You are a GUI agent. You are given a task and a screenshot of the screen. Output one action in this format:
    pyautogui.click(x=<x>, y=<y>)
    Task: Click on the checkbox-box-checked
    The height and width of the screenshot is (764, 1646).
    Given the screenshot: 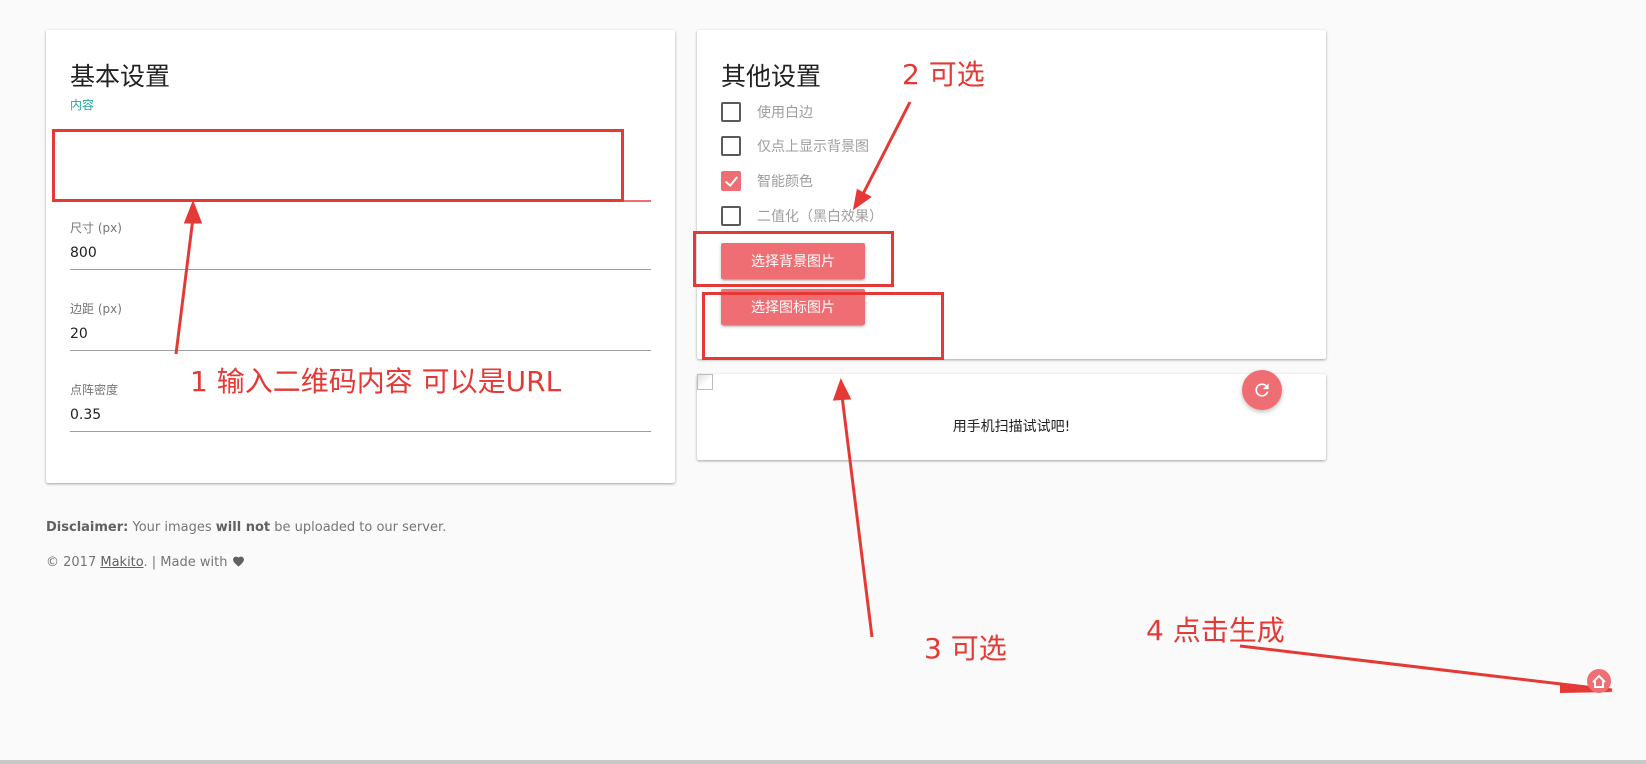 What is the action you would take?
    pyautogui.click(x=731, y=181)
    